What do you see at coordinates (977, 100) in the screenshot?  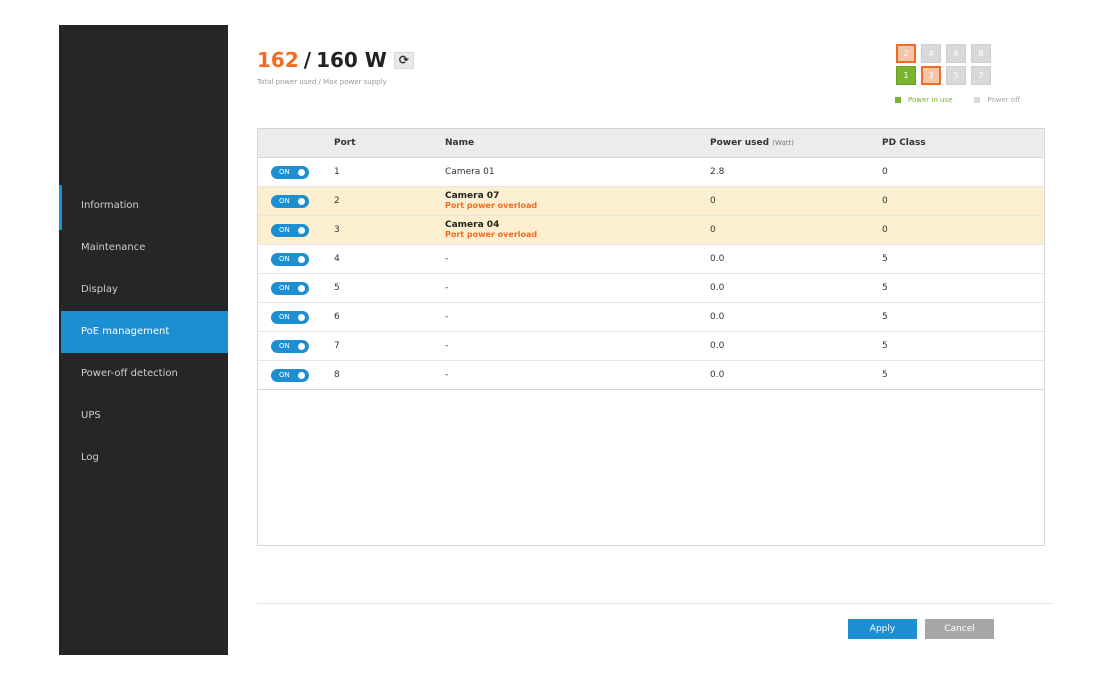 I see `legend-off-swatch` at bounding box center [977, 100].